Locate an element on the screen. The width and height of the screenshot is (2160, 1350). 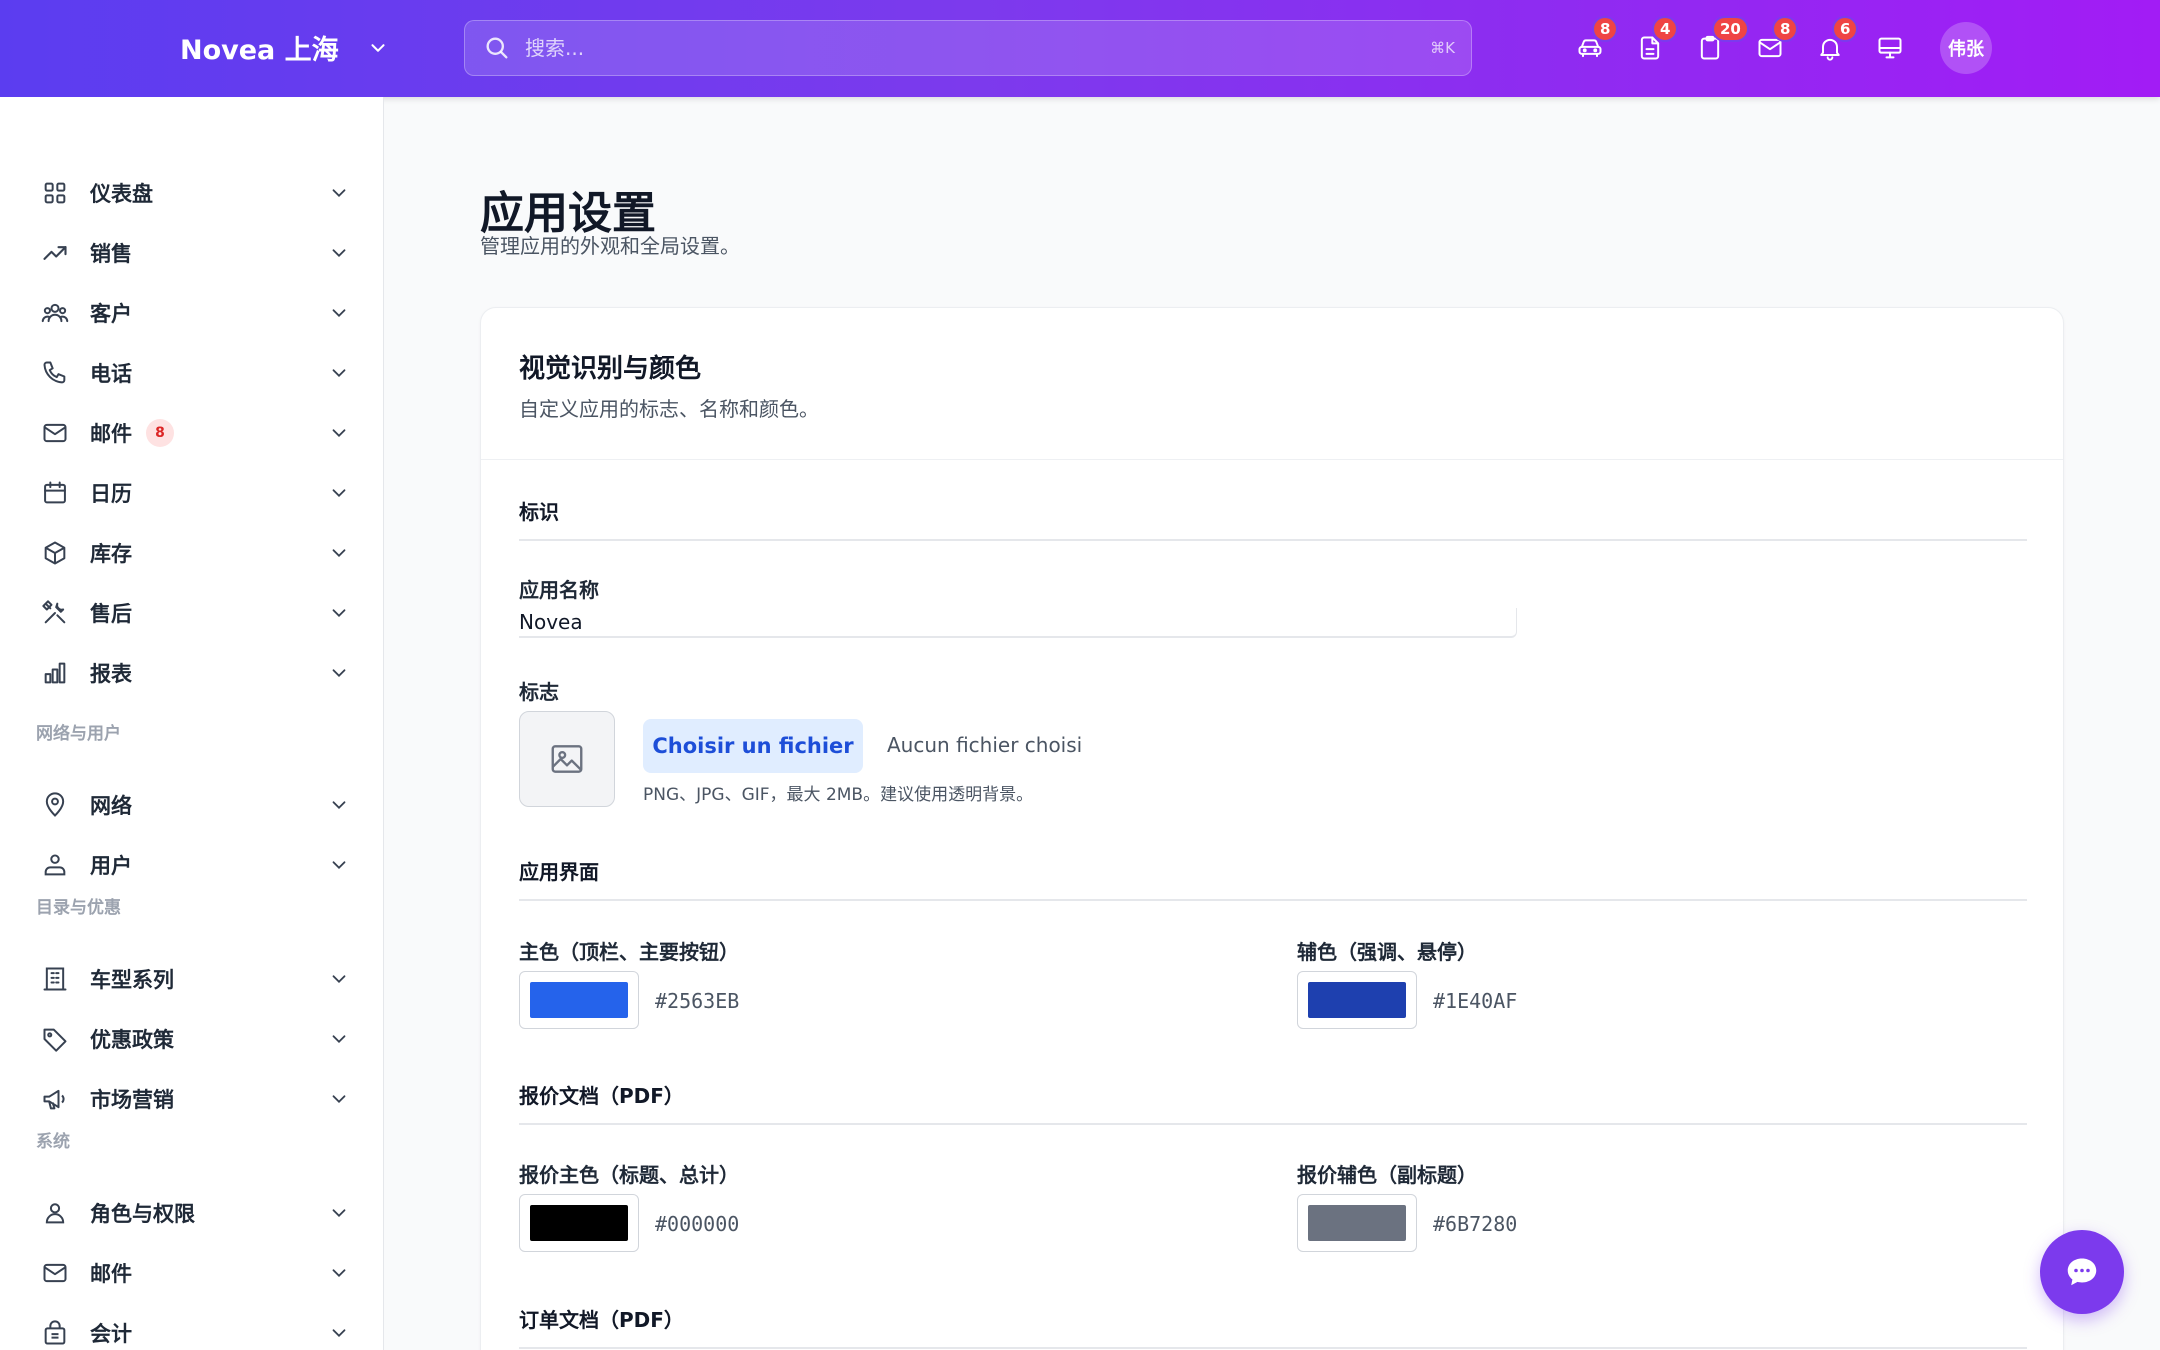
document-icon: 4 is located at coordinates (1655, 41).